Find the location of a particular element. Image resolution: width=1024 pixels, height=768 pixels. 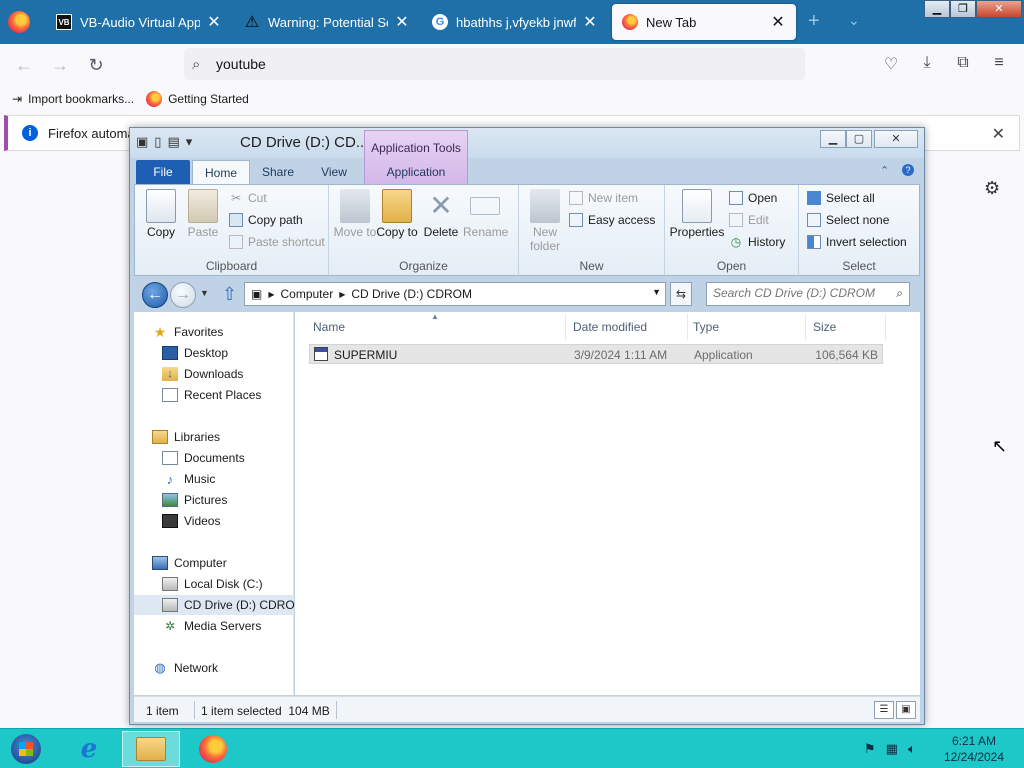

select-all-button: Select all is located at coordinates (841, 198).